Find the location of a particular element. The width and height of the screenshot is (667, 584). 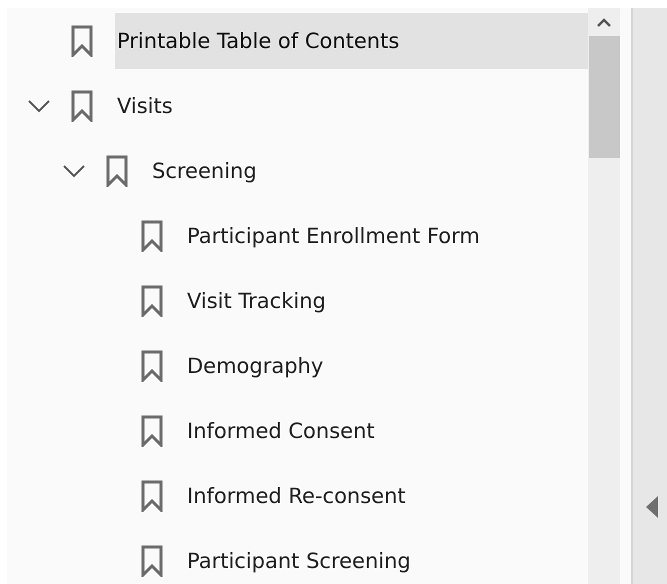

bookmark-label: Visit Tracking is located at coordinates (386, 300).